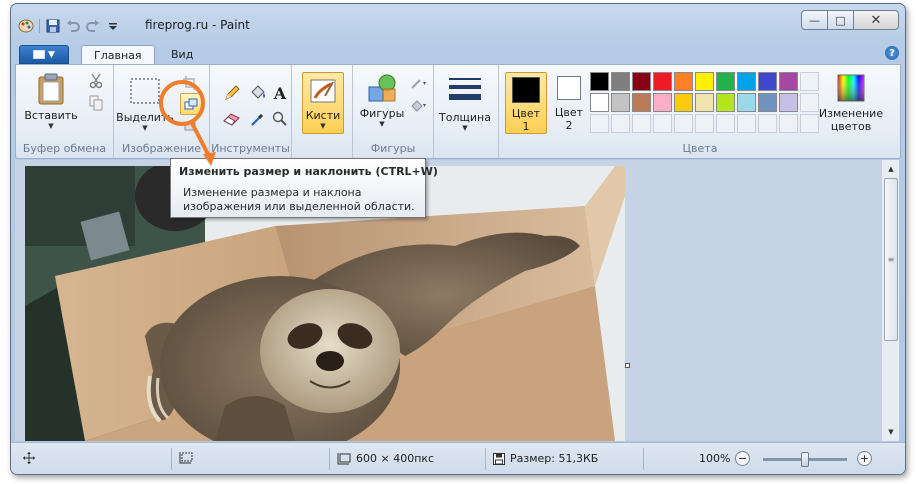  What do you see at coordinates (280, 93) in the screenshot?
I see `text-tool: A` at bounding box center [280, 93].